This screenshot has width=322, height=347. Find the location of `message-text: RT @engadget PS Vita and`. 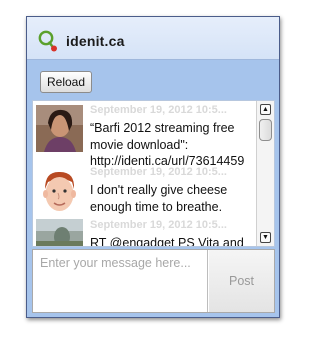

message-text: RT @engadget PS Vita and is located at coordinates (167, 241).